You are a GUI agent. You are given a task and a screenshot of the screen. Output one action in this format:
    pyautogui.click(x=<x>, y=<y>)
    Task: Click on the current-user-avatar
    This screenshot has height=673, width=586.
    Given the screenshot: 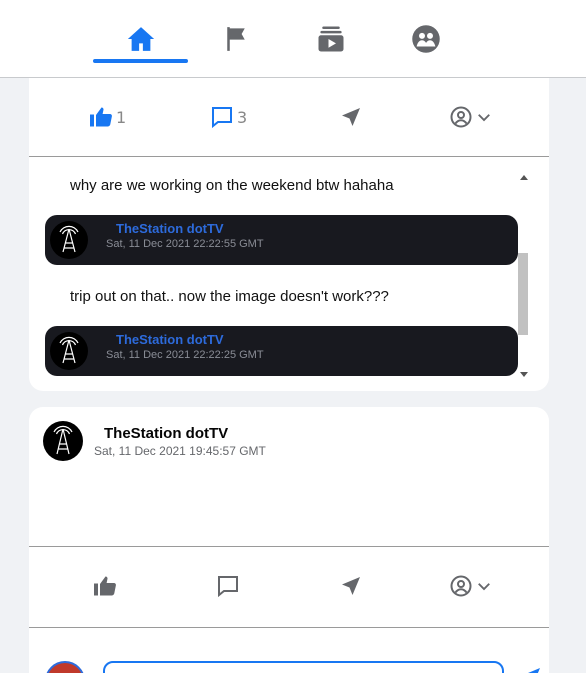 What is the action you would take?
    pyautogui.click(x=65, y=667)
    